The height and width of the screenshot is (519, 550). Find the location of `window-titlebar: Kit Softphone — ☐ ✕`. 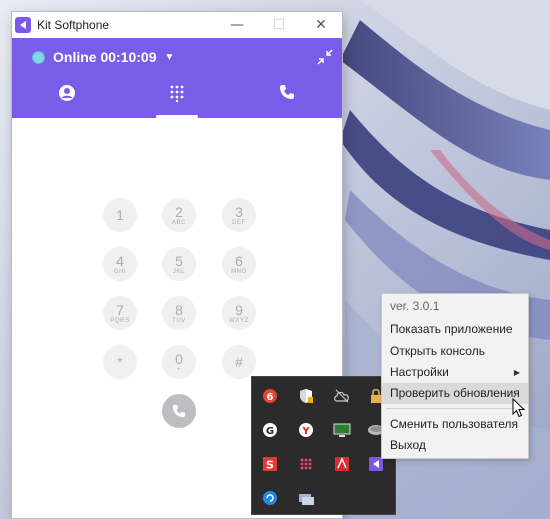

window-titlebar: Kit Softphone — ☐ ✕ is located at coordinates (177, 25).